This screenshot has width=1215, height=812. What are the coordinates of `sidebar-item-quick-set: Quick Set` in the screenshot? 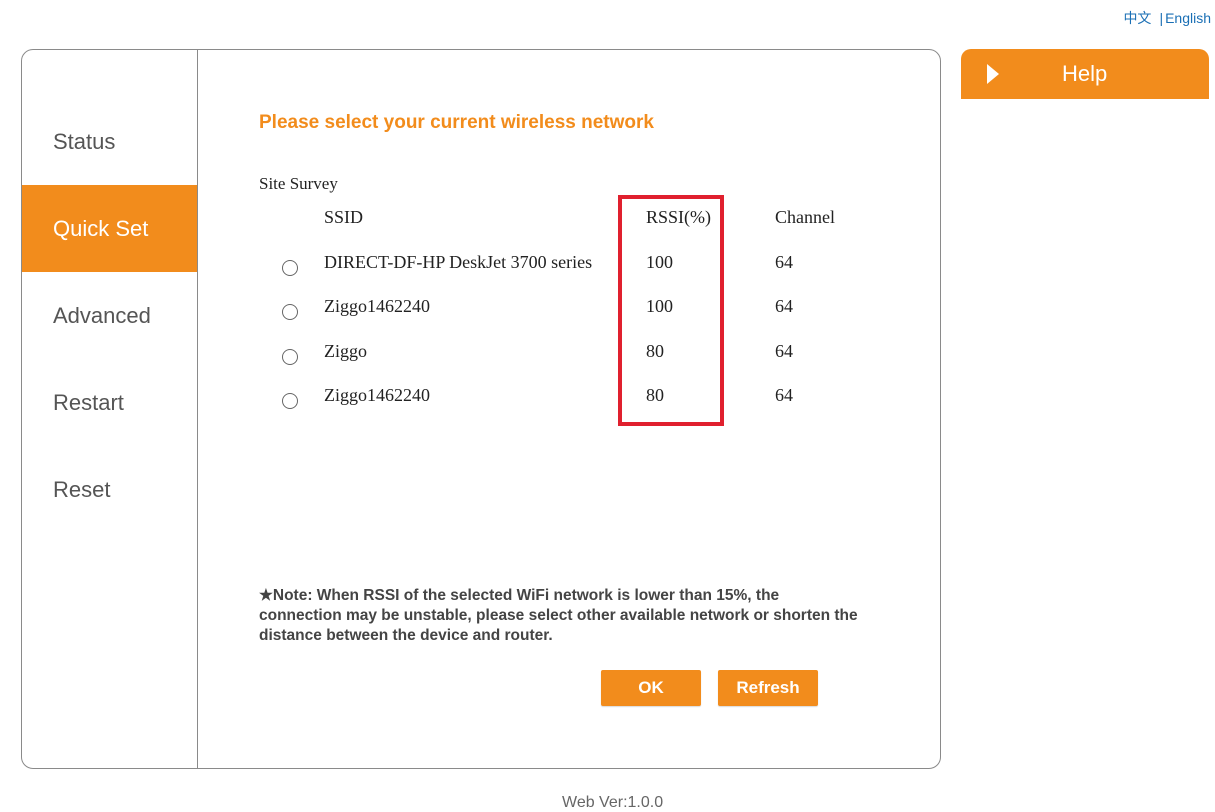 It's located at (109, 228).